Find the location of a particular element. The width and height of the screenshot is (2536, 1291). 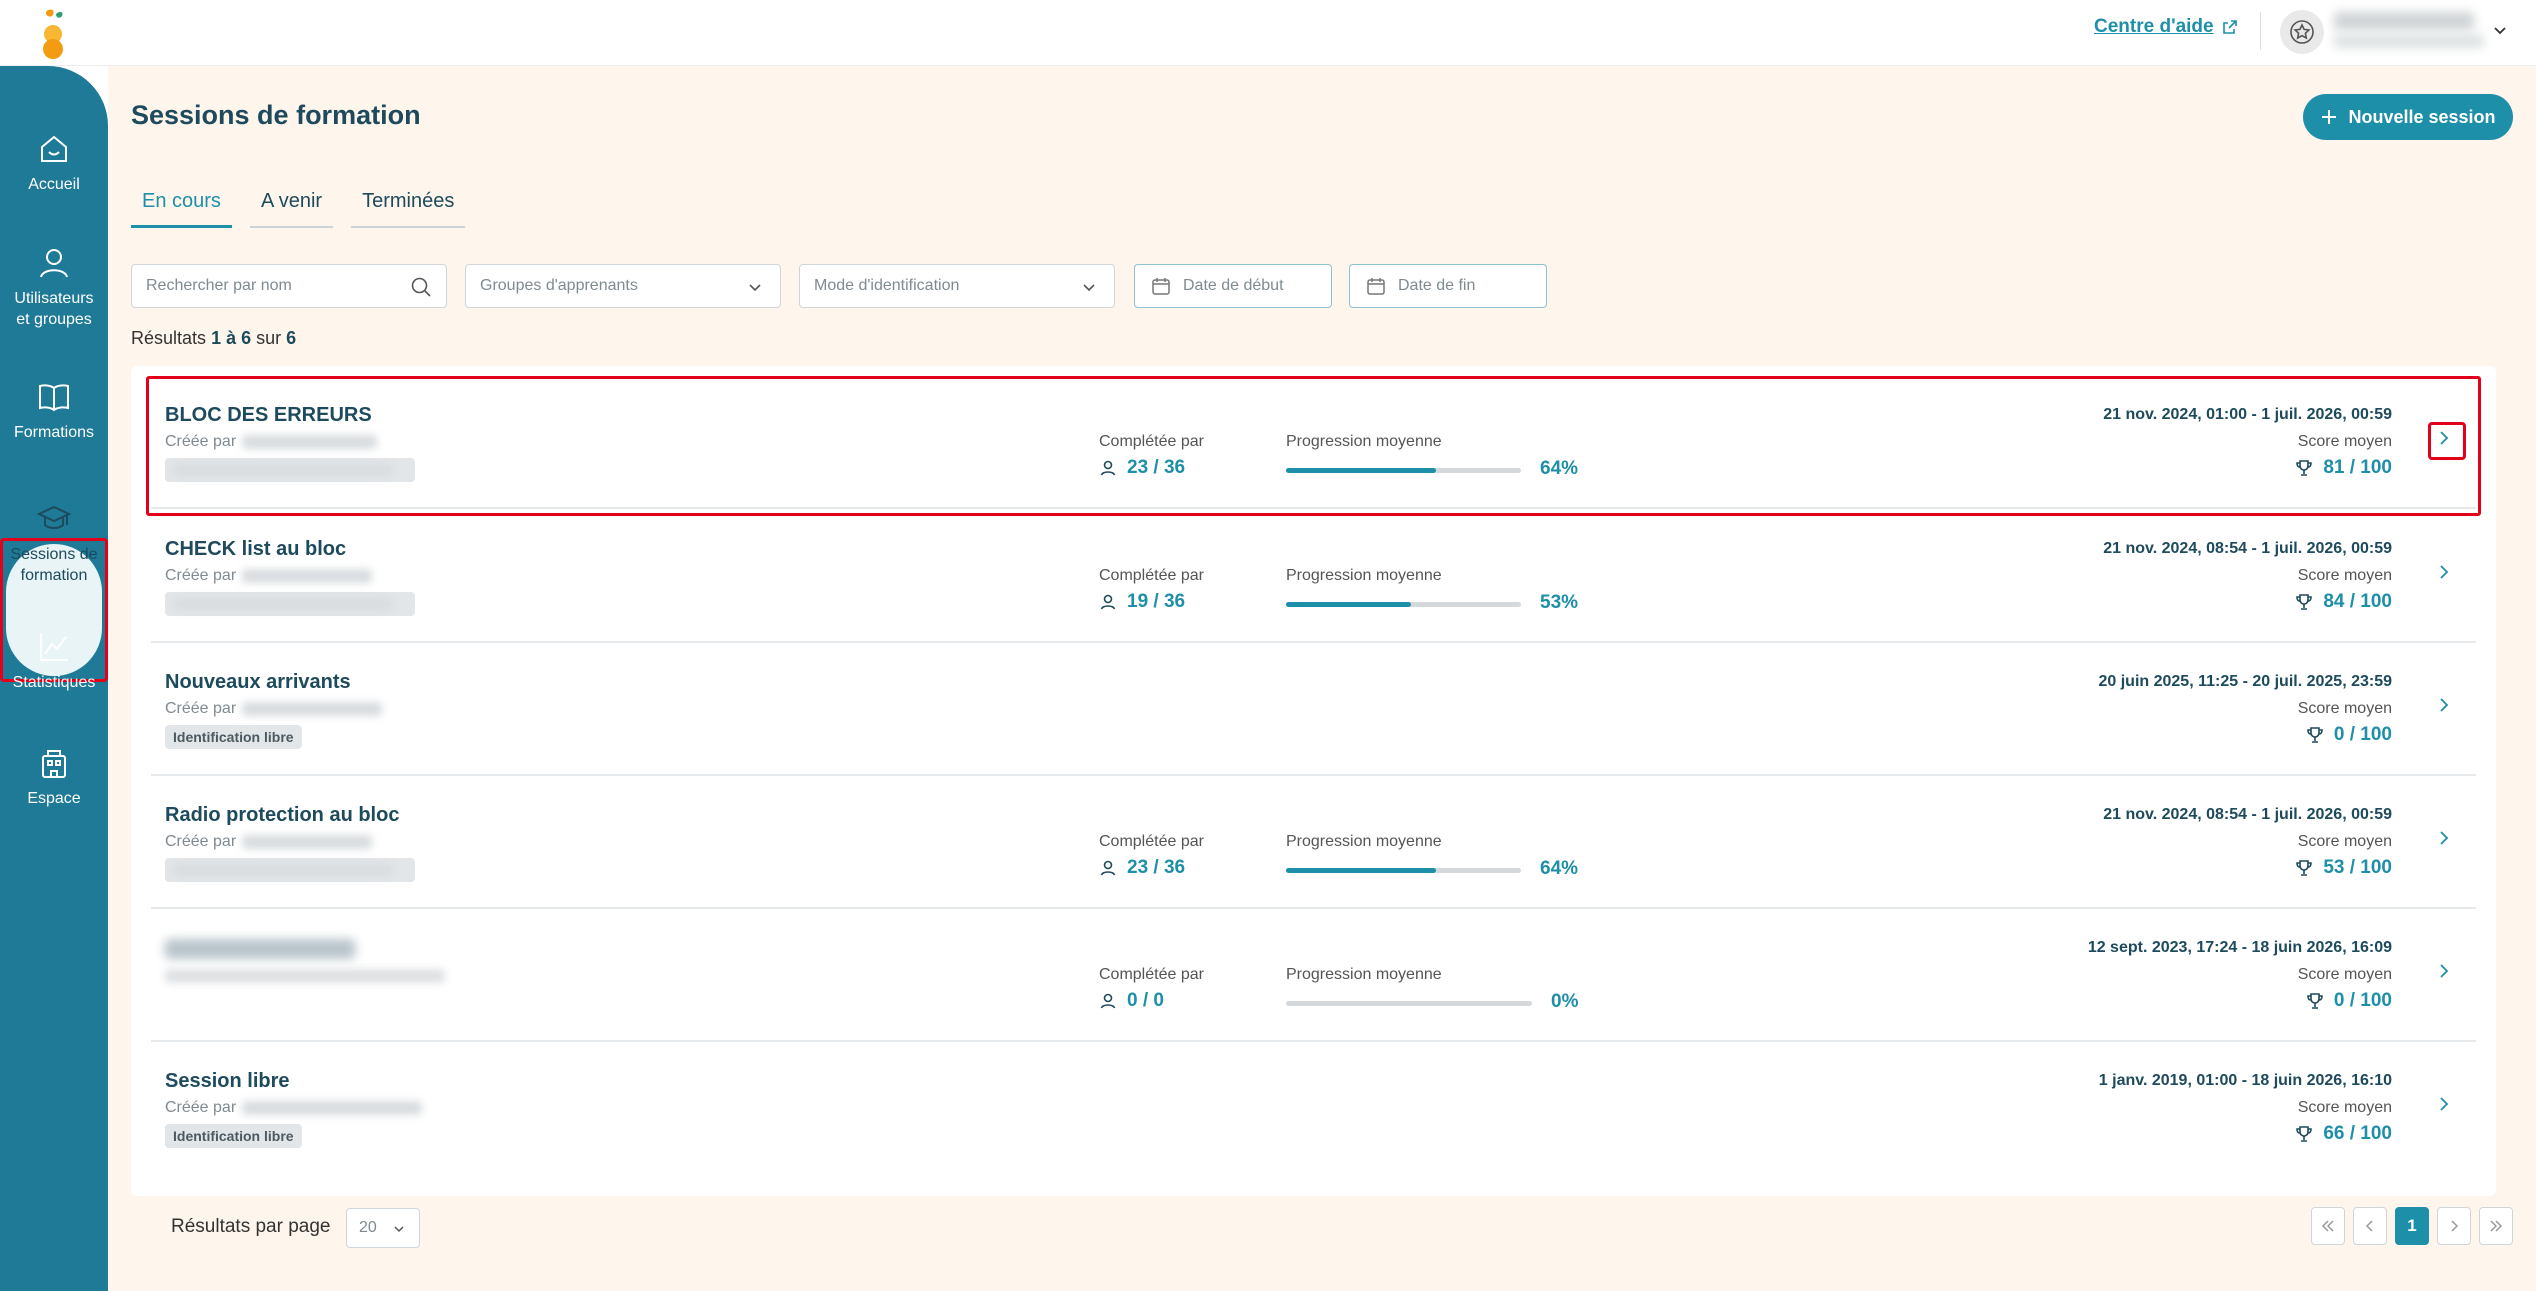

trophy-icon is located at coordinates (2304, 468).